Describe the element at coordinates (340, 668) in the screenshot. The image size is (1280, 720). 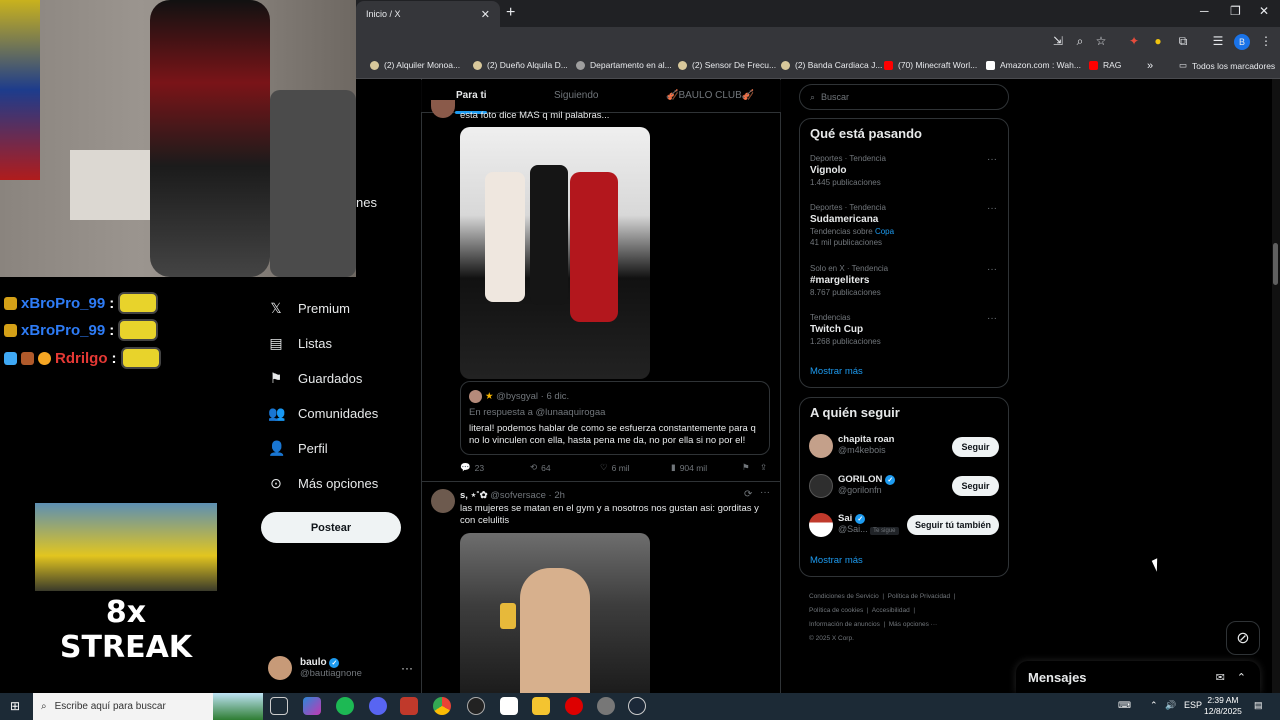
I see `account-switcher: baulo ✓ @bautiagnone ···` at that location.